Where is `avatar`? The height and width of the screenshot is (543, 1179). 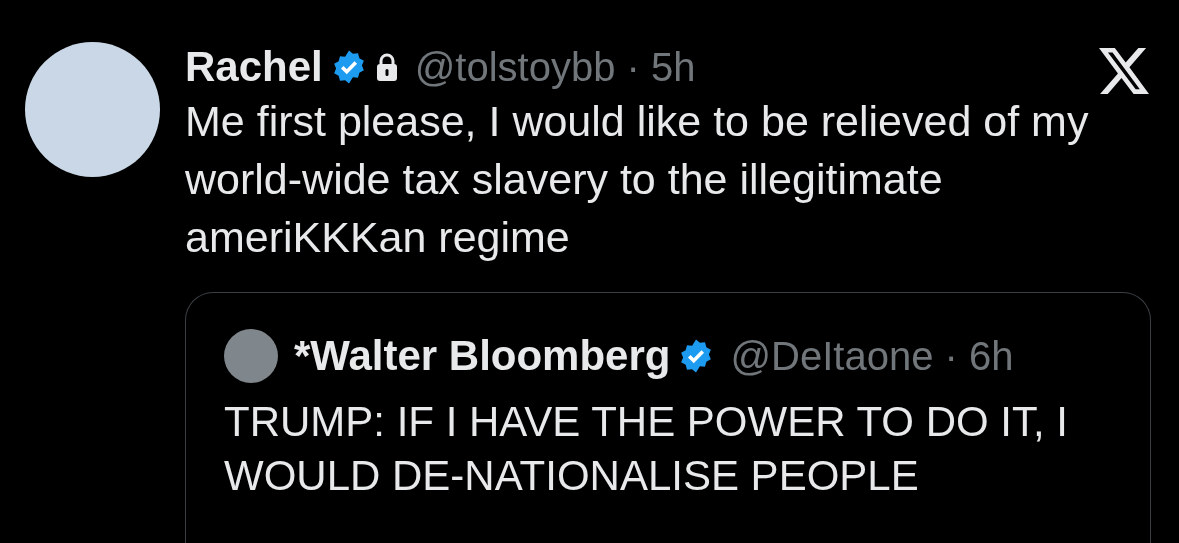 avatar is located at coordinates (251, 356).